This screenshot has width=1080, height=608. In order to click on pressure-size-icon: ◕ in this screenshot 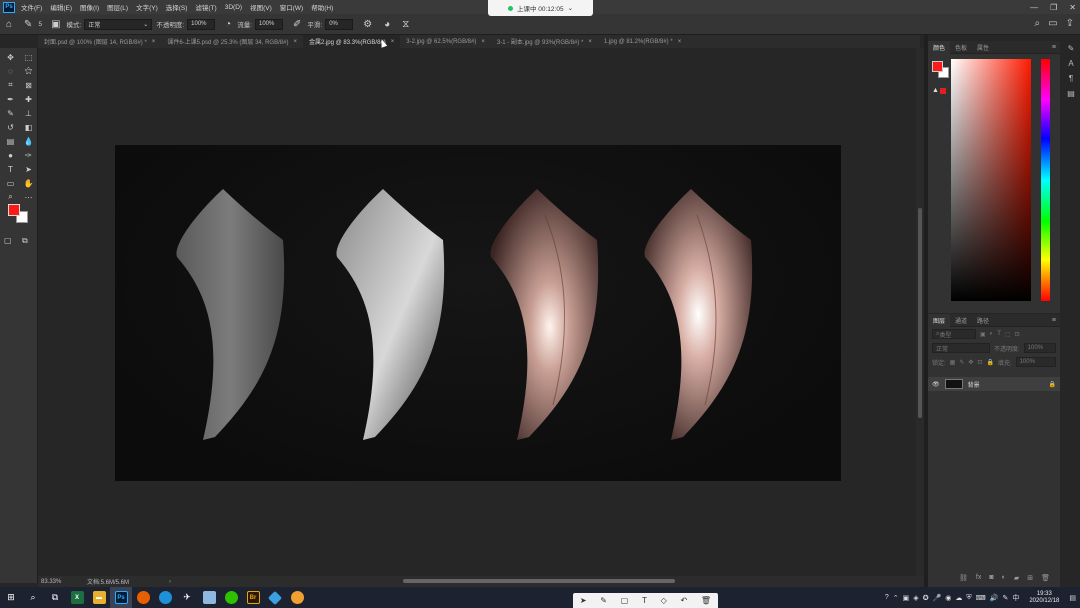, I will do `click(387, 24)`.